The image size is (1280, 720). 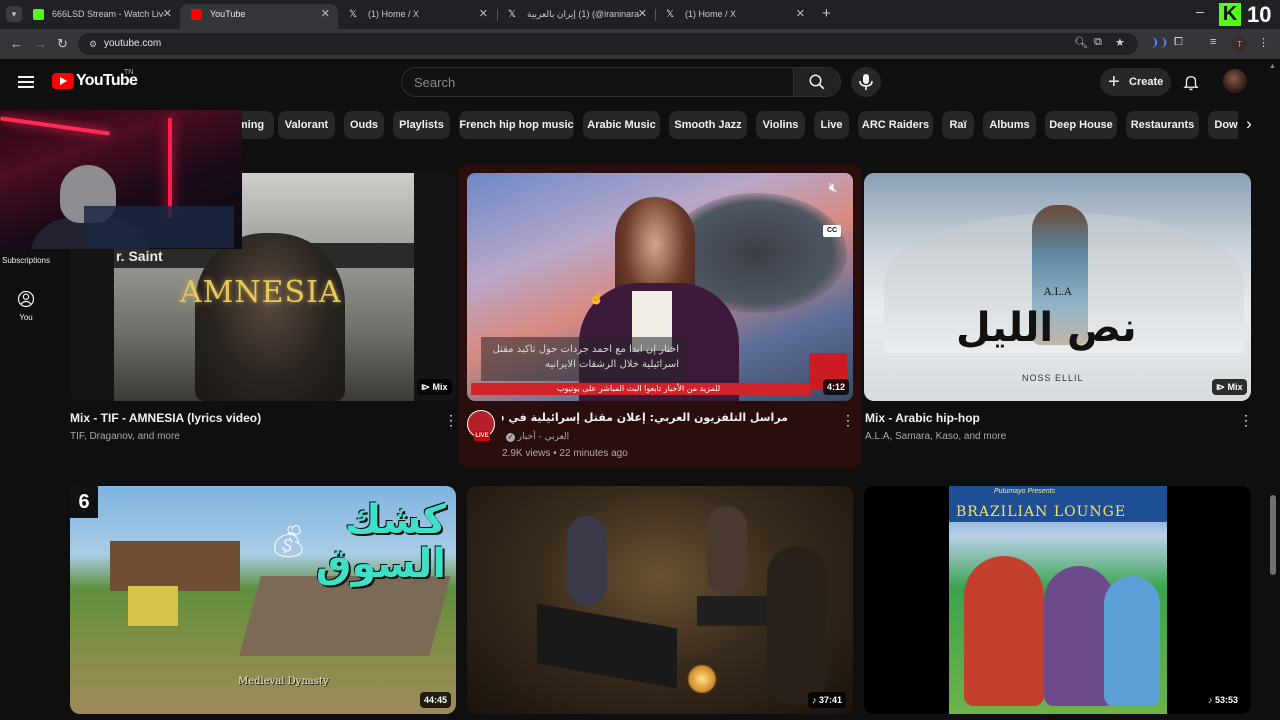 What do you see at coordinates (482, 436) in the screenshot?
I see `live-badge: LIVE` at bounding box center [482, 436].